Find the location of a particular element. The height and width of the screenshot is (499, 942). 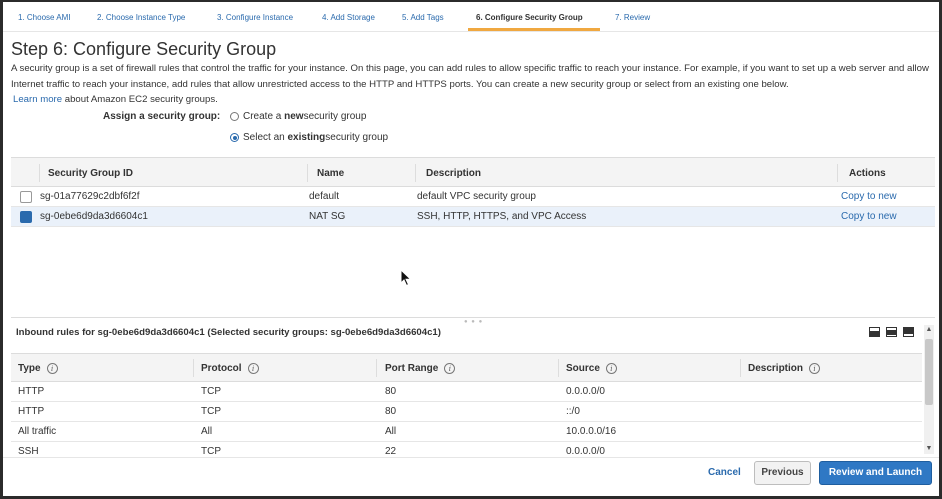

cancel-button: Cancel is located at coordinates (724, 472).